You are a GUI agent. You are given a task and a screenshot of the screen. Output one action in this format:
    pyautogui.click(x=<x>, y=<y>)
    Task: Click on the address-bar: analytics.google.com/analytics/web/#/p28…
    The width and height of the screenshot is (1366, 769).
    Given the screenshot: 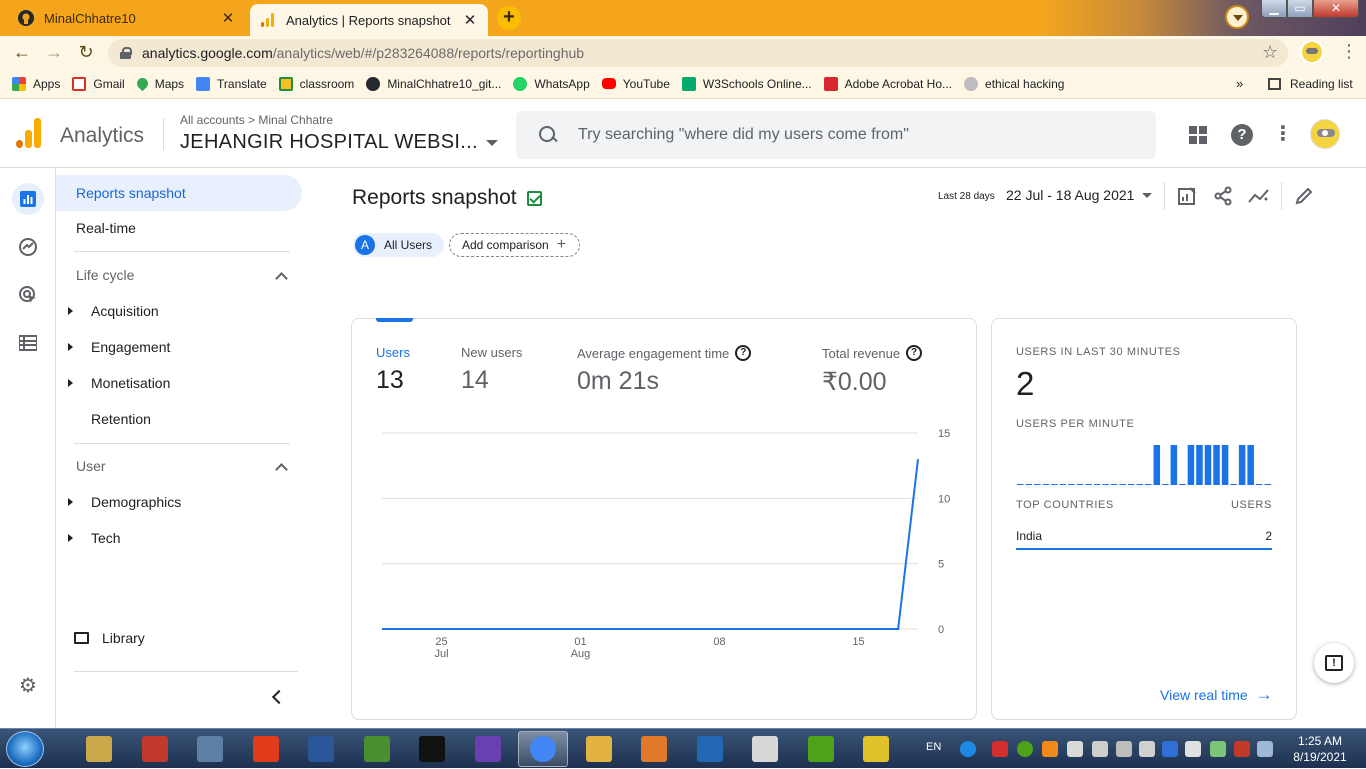 What is the action you would take?
    pyautogui.click(x=698, y=53)
    